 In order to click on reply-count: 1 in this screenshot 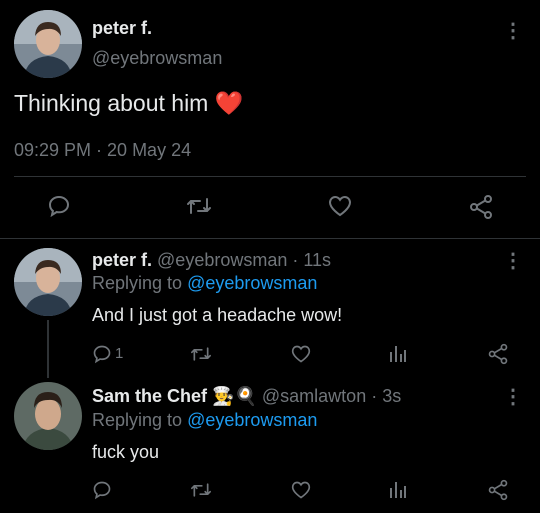, I will do `click(119, 353)`.